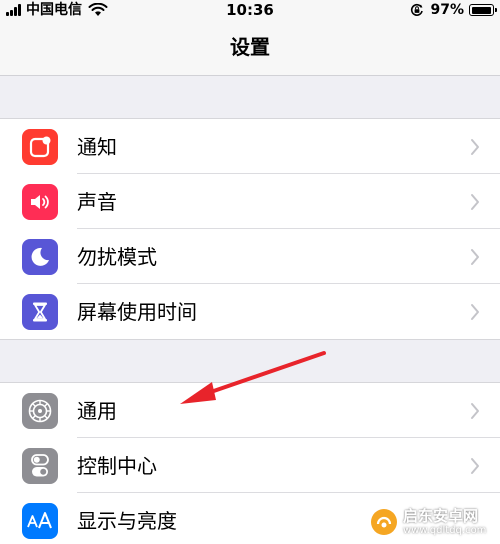 Image resolution: width=500 pixels, height=544 pixels. I want to click on watermark-name: 启东安卓网, so click(441, 515).